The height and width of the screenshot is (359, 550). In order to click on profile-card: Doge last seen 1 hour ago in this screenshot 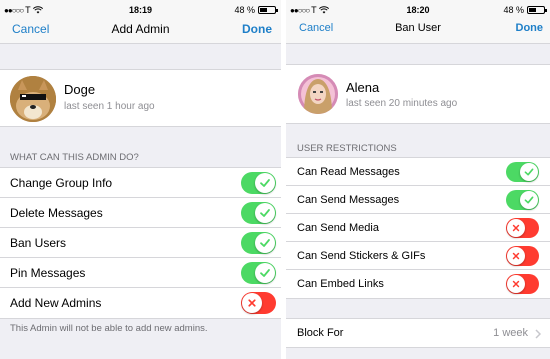, I will do `click(140, 98)`.